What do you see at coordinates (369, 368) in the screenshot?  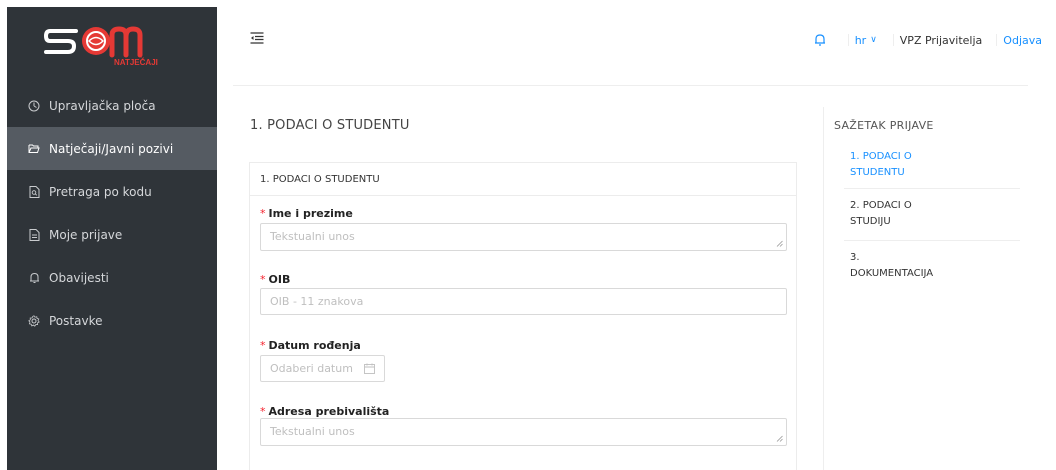 I see `calendar-icon` at bounding box center [369, 368].